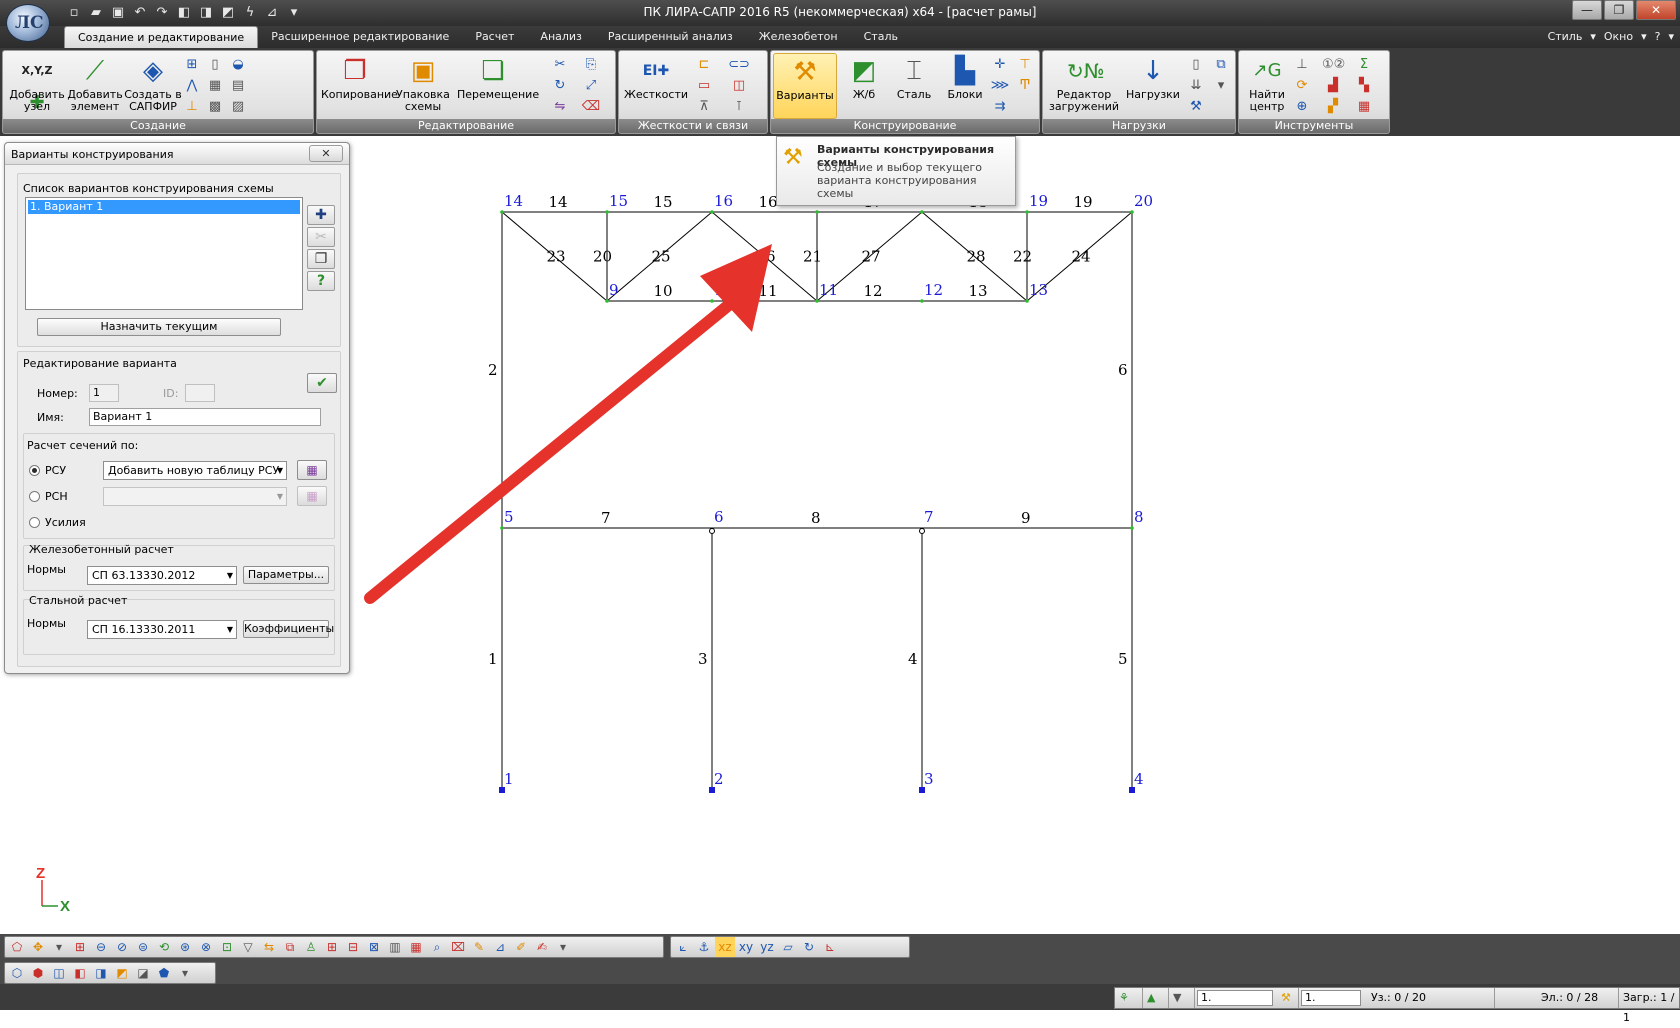 The height and width of the screenshot is (1028, 1680). Describe the element at coordinates (200, 393) in the screenshot. I see `id-field` at that location.